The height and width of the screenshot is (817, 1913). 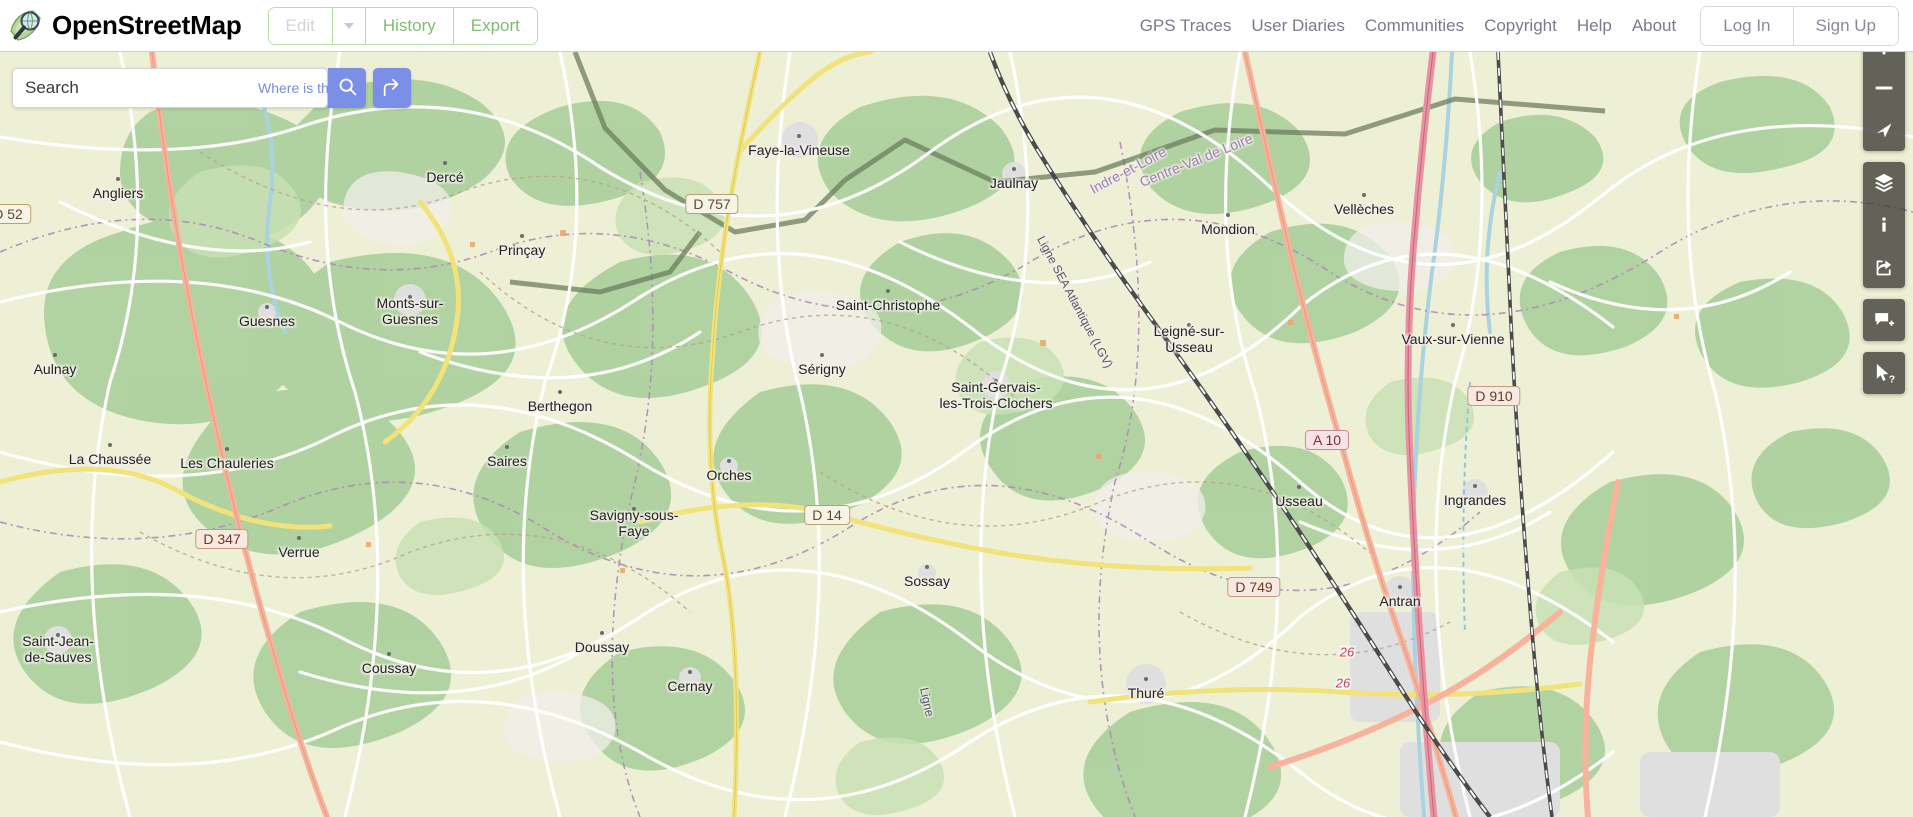 I want to click on osm-magnifier-globe-logo-icon, so click(x=26, y=26).